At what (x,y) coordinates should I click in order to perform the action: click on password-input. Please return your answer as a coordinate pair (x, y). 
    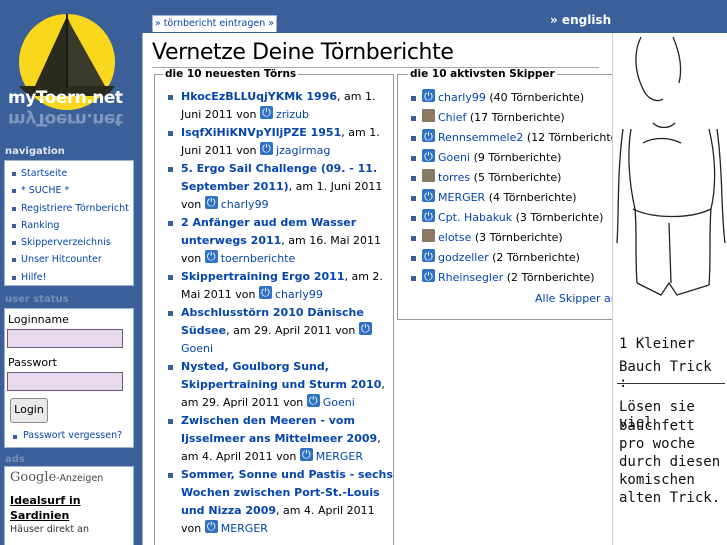
    Looking at the image, I should click on (65, 381).